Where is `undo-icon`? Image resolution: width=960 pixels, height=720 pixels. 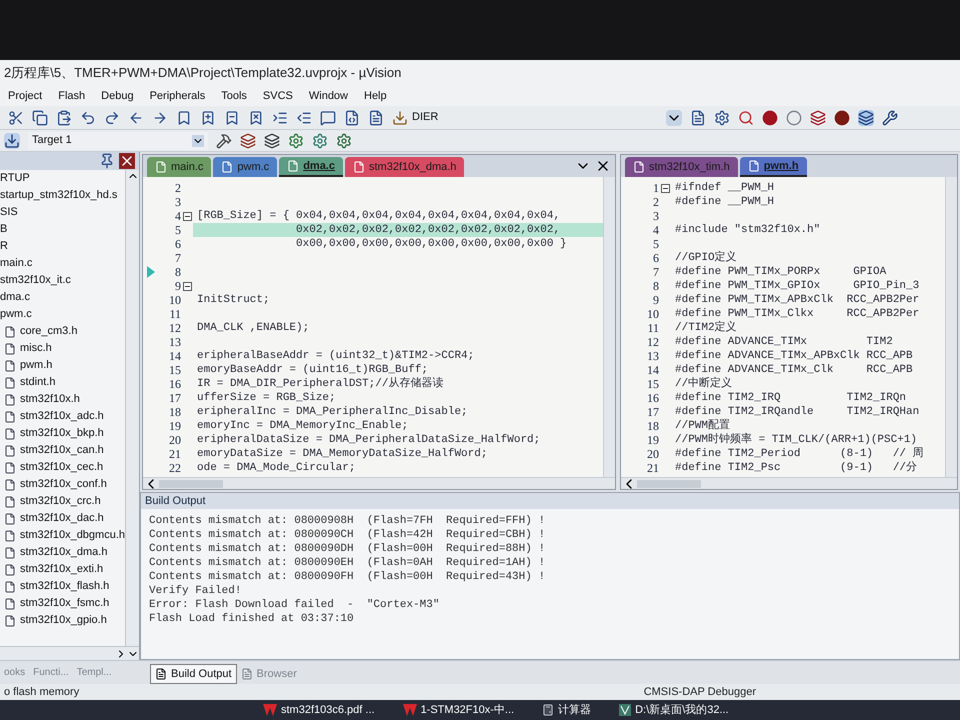
undo-icon is located at coordinates (88, 118).